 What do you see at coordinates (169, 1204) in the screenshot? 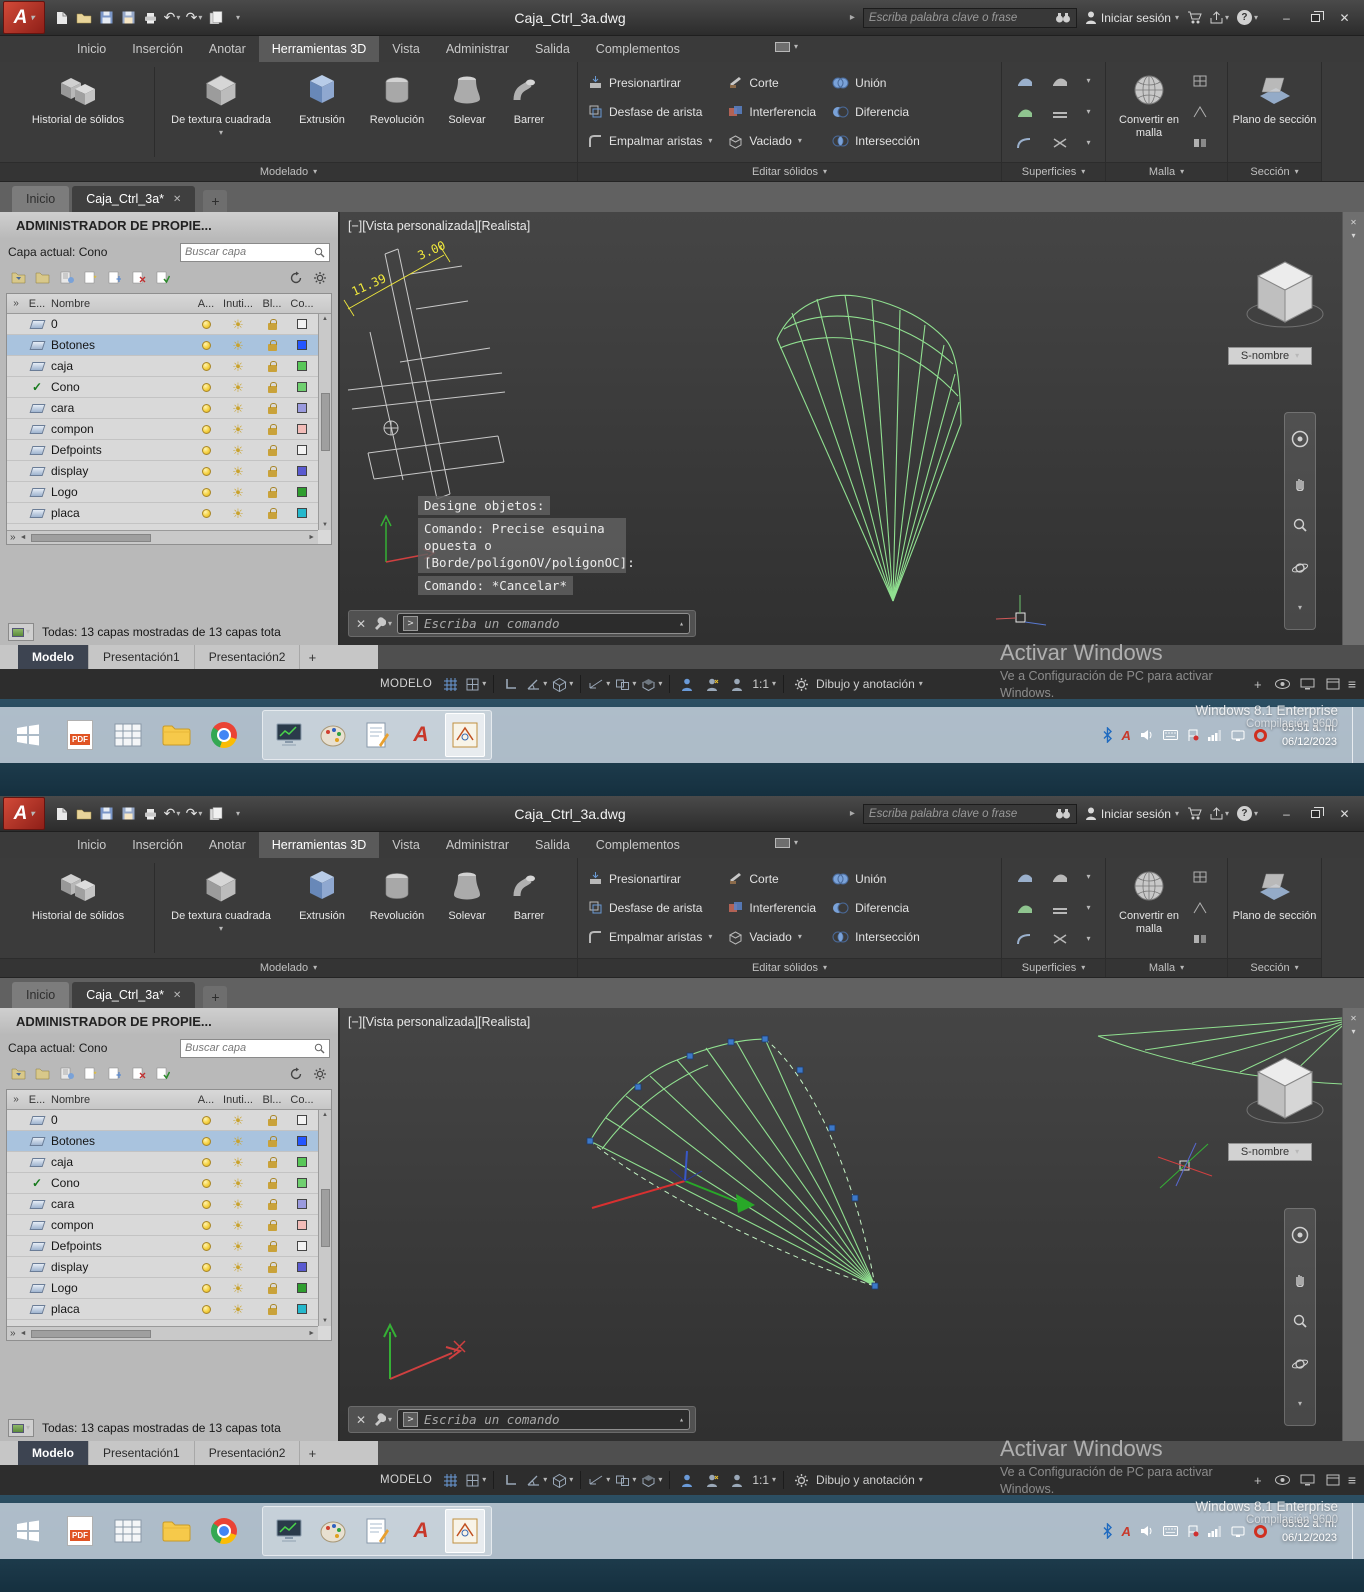
I see `layer-row: cara ☀` at bounding box center [169, 1204].